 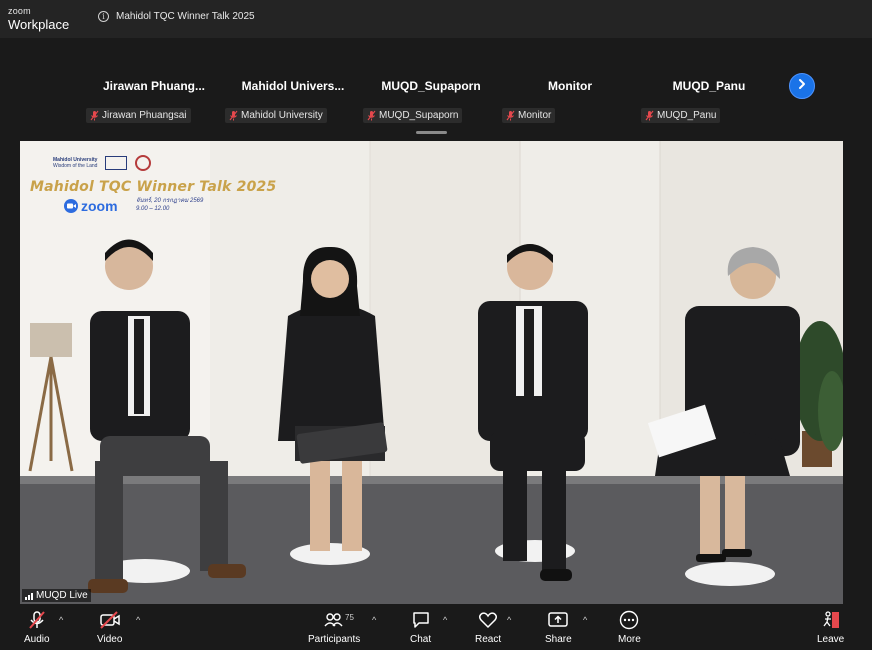 I want to click on video-off-icon, so click(x=110, y=620).